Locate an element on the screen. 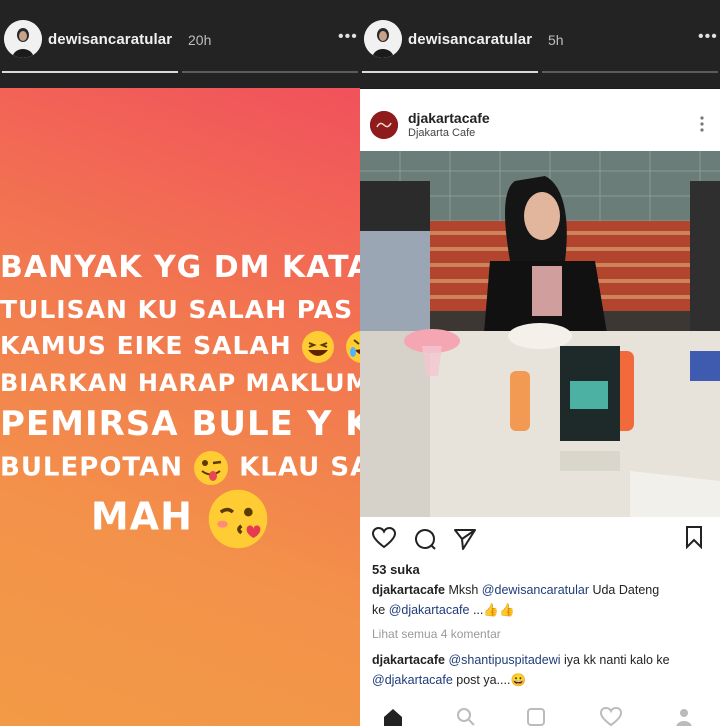 The image size is (720, 726). story-text-line-3-text: KAMUS EIKE SALAH is located at coordinates (146, 345).